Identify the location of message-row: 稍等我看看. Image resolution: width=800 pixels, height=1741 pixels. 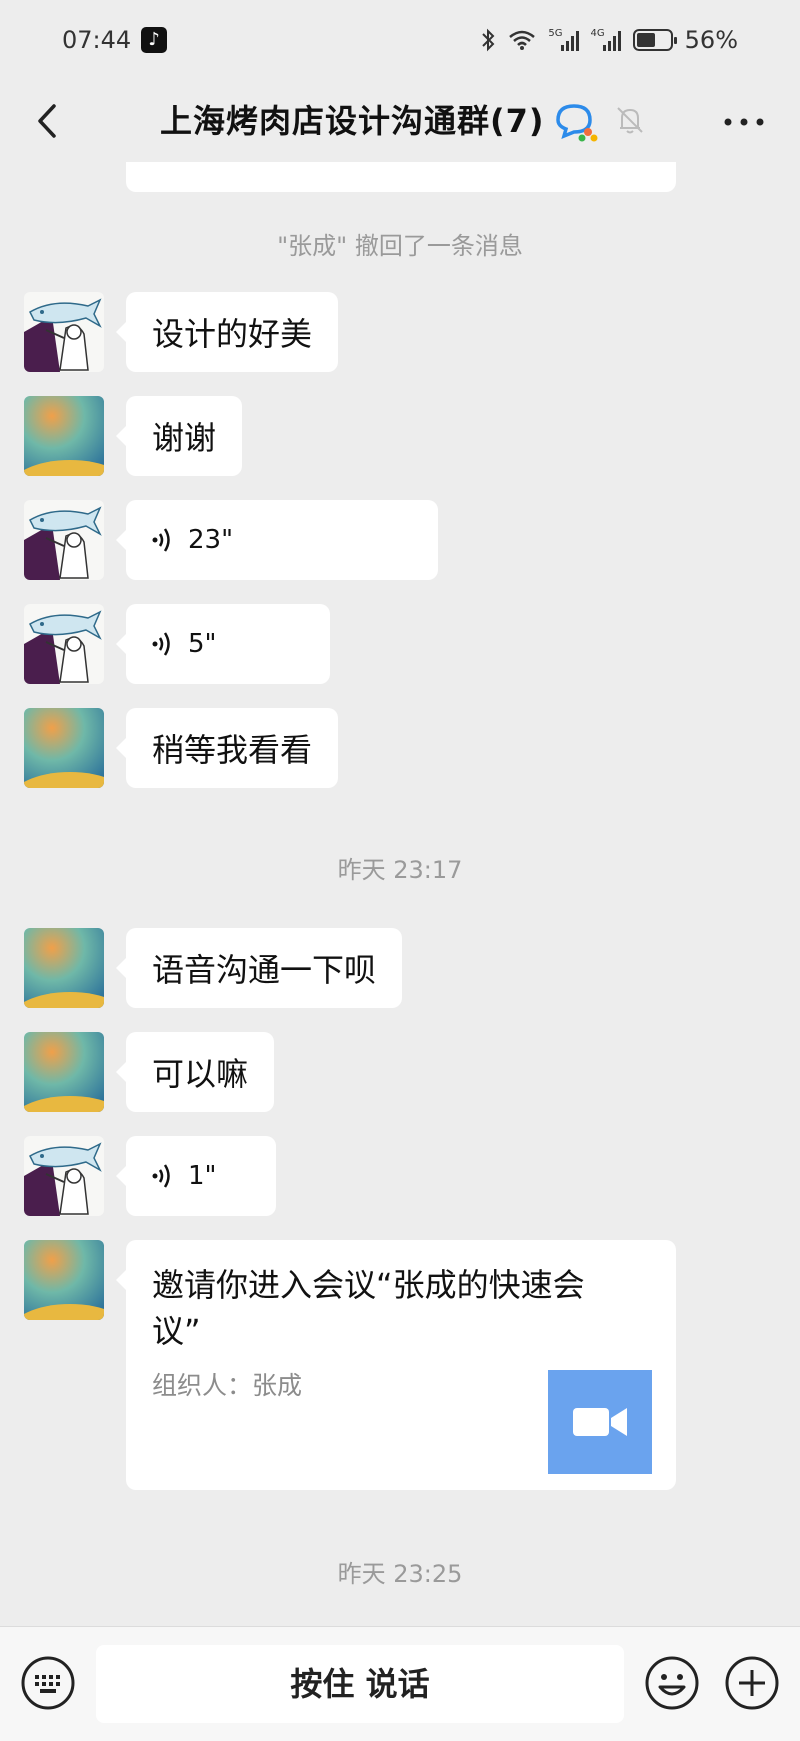
(181, 748).